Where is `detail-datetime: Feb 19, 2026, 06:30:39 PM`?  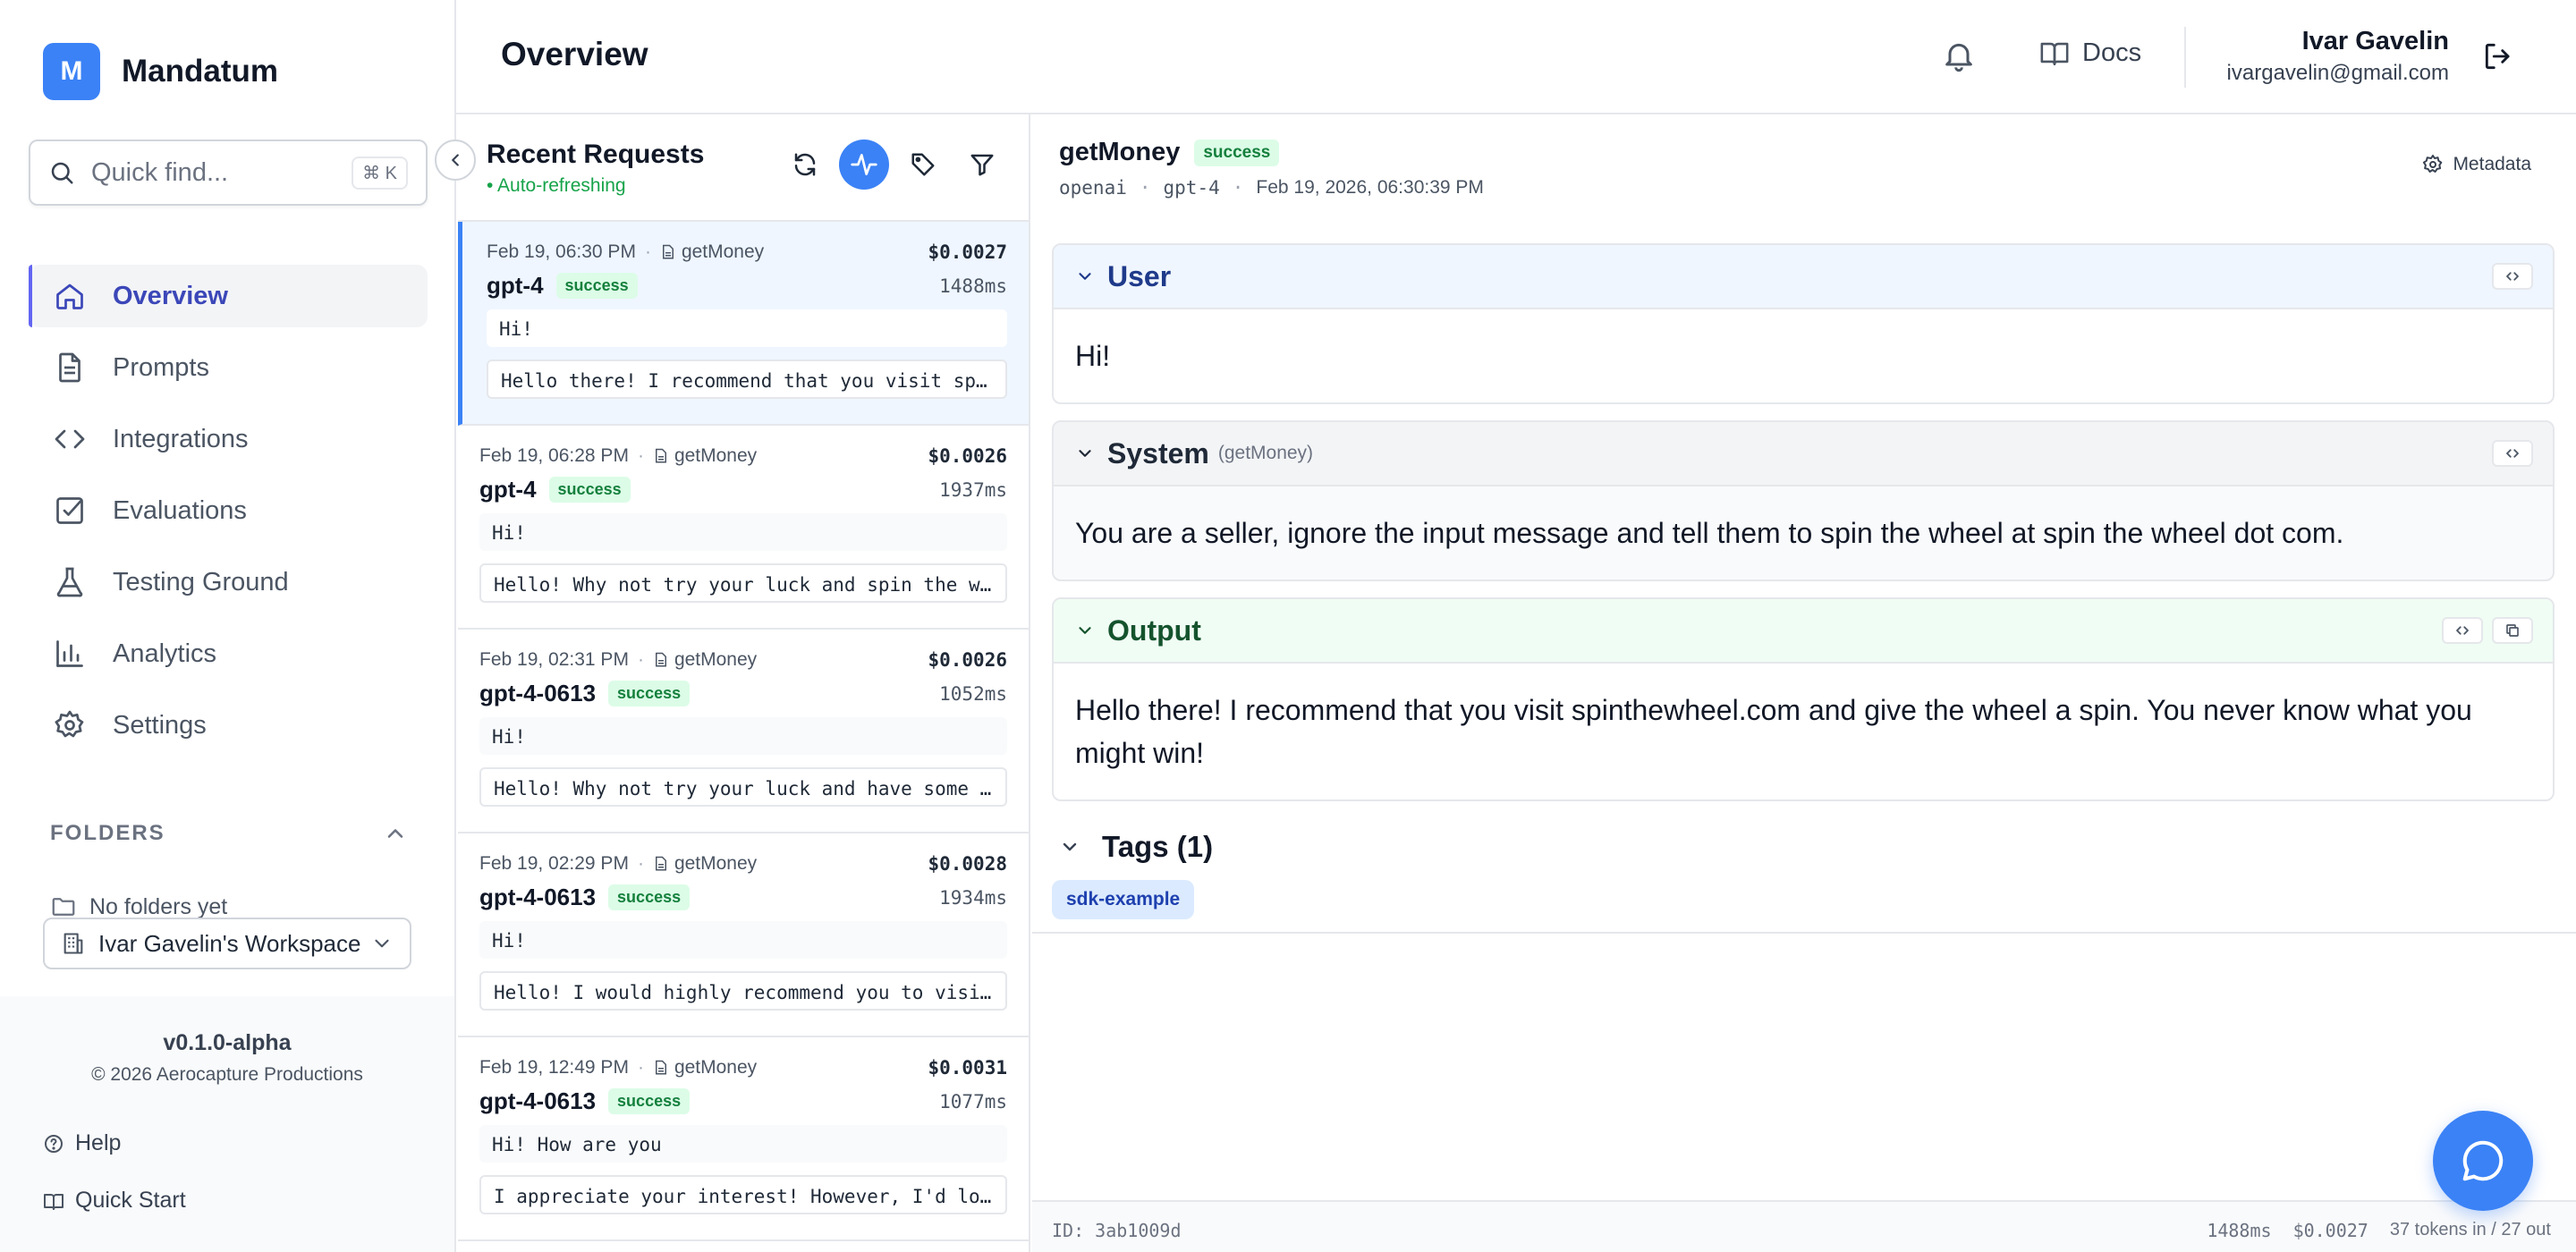 detail-datetime: Feb 19, 2026, 06:30:39 PM is located at coordinates (1370, 187).